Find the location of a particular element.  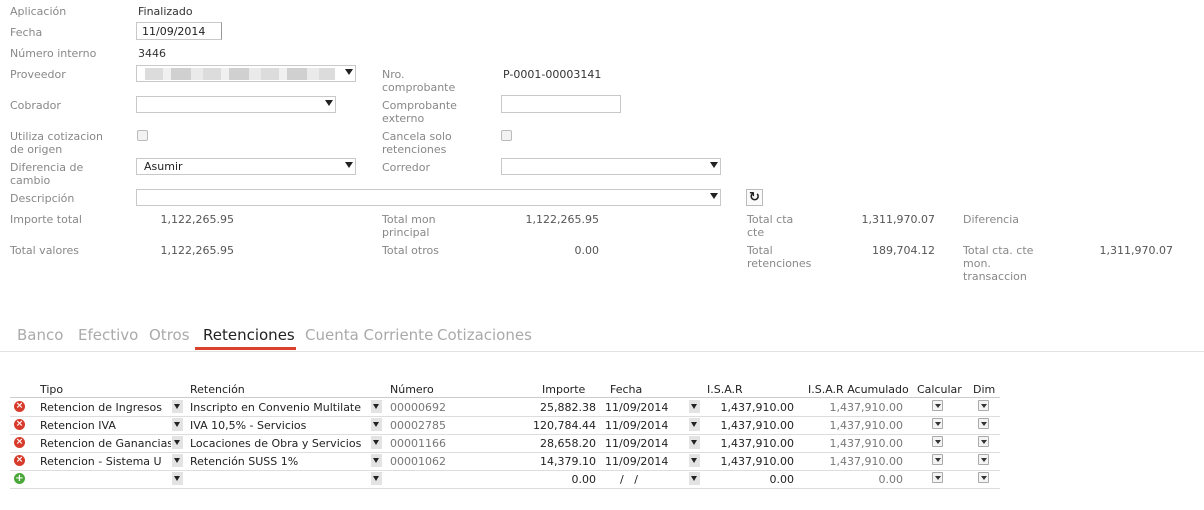

tab-retenciones: Retenciones is located at coordinates (249, 335).